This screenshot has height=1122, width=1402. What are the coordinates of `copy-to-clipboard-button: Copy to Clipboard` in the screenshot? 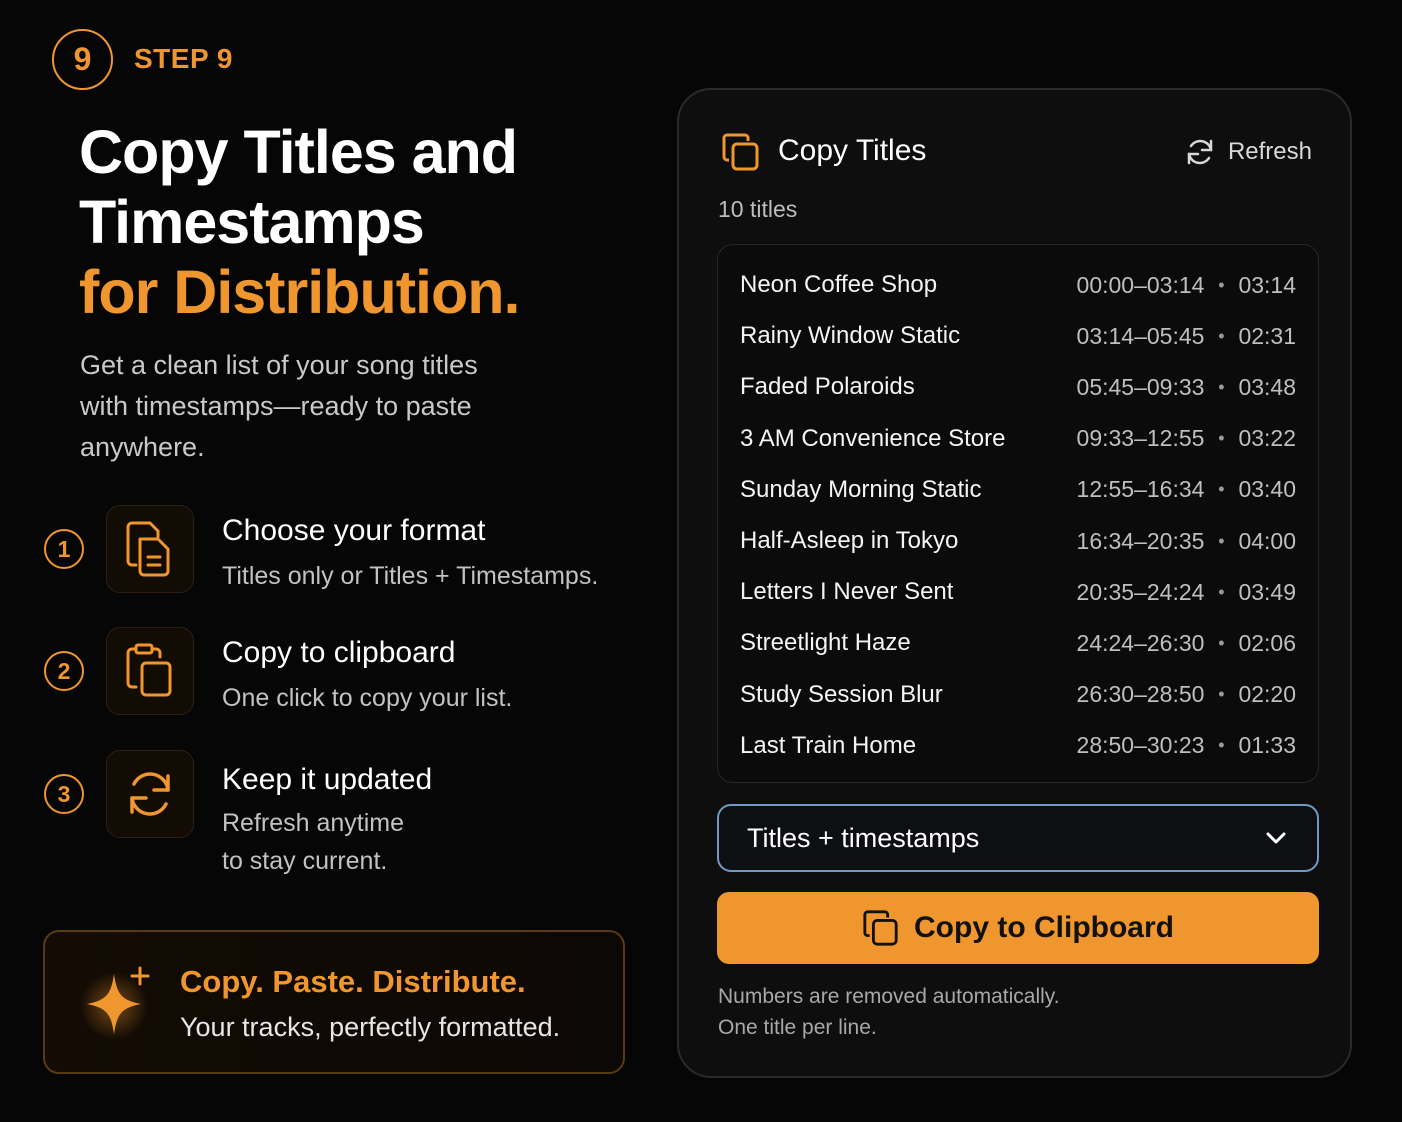 It's located at (1018, 928).